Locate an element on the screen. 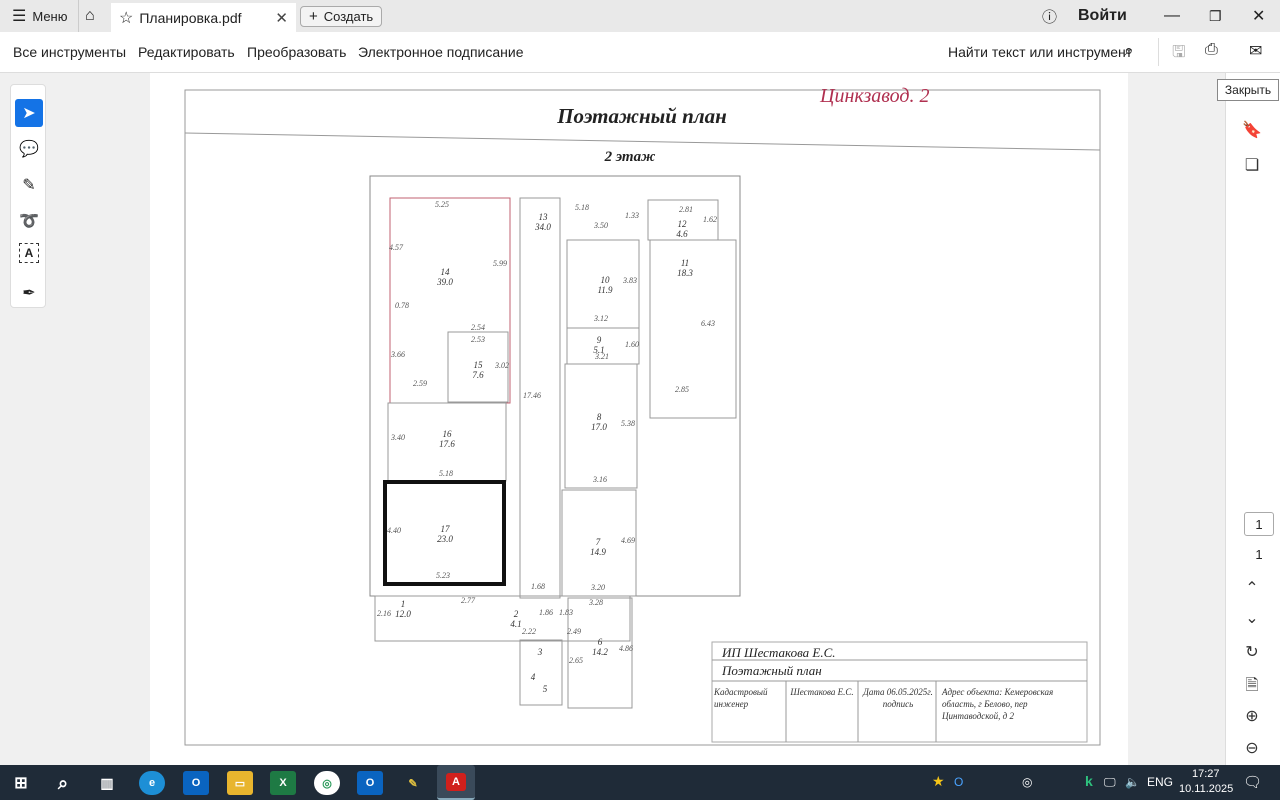  home-icon: ⌂ is located at coordinates (90, 15).